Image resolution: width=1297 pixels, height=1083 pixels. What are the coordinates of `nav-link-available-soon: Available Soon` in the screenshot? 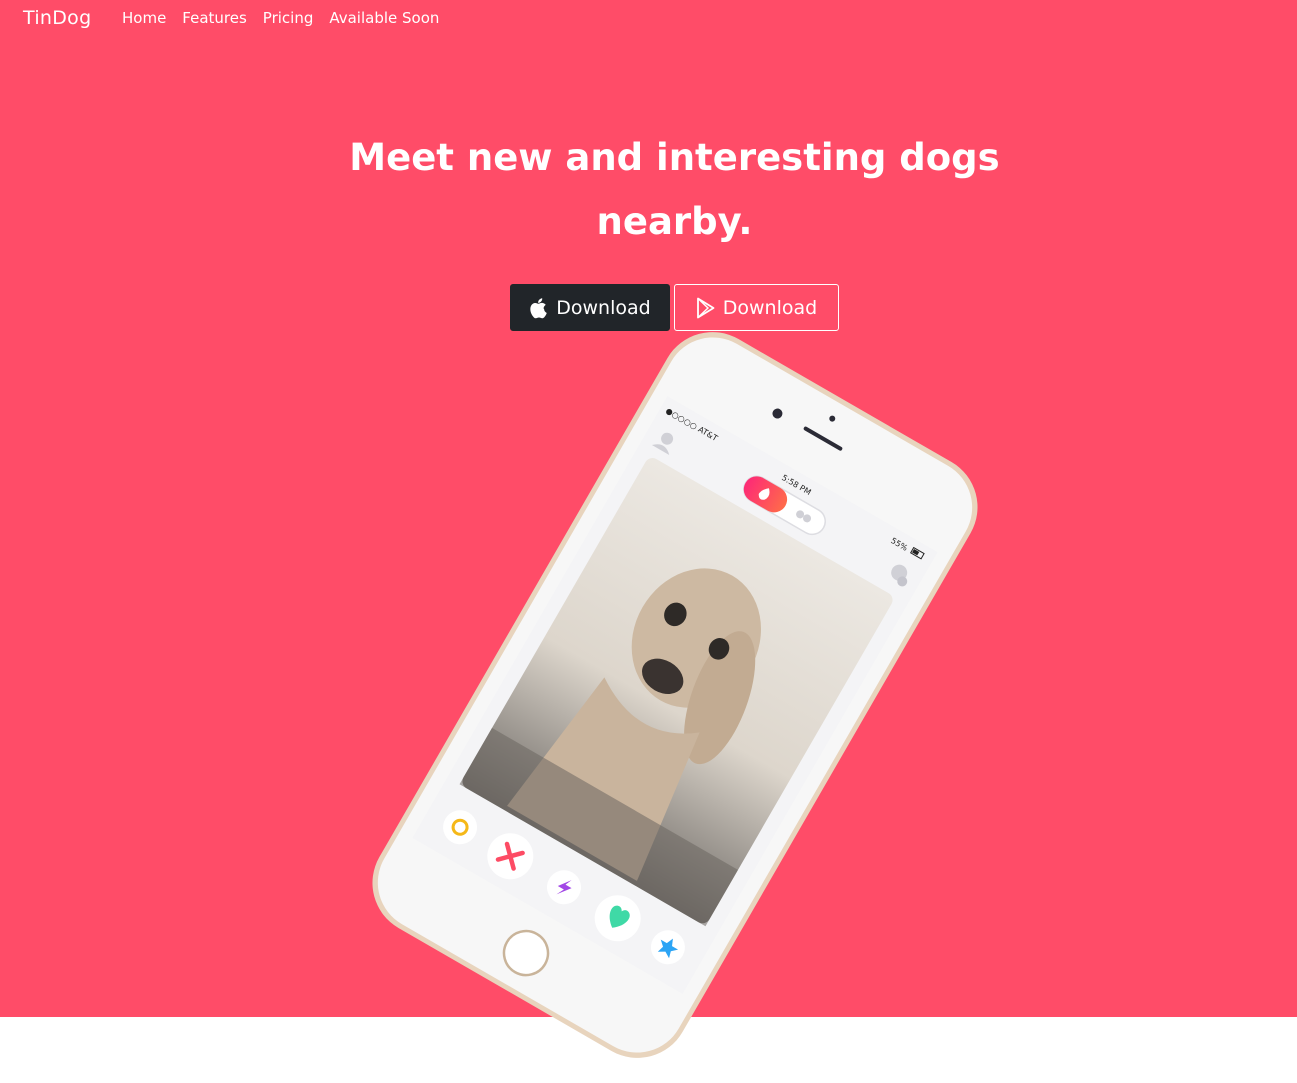 It's located at (384, 18).